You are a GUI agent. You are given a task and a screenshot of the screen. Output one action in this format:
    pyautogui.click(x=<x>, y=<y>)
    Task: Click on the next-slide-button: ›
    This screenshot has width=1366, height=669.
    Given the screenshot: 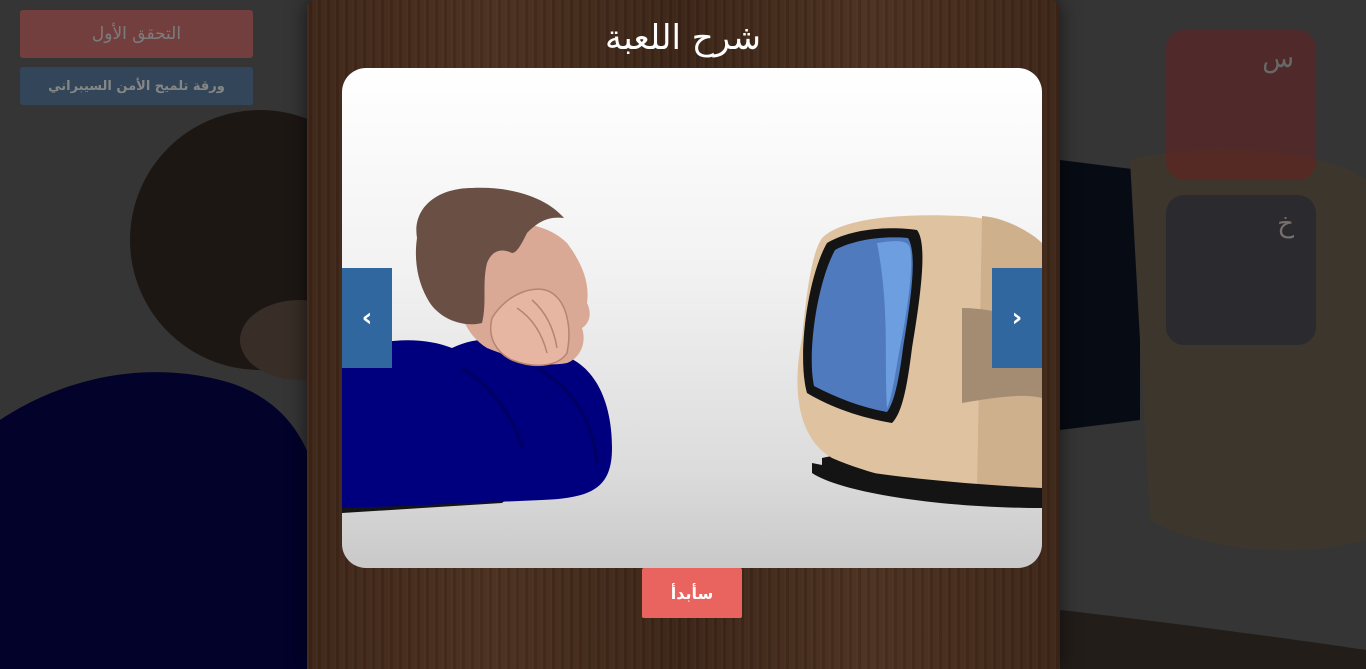 What is the action you would take?
    pyautogui.click(x=1017, y=318)
    